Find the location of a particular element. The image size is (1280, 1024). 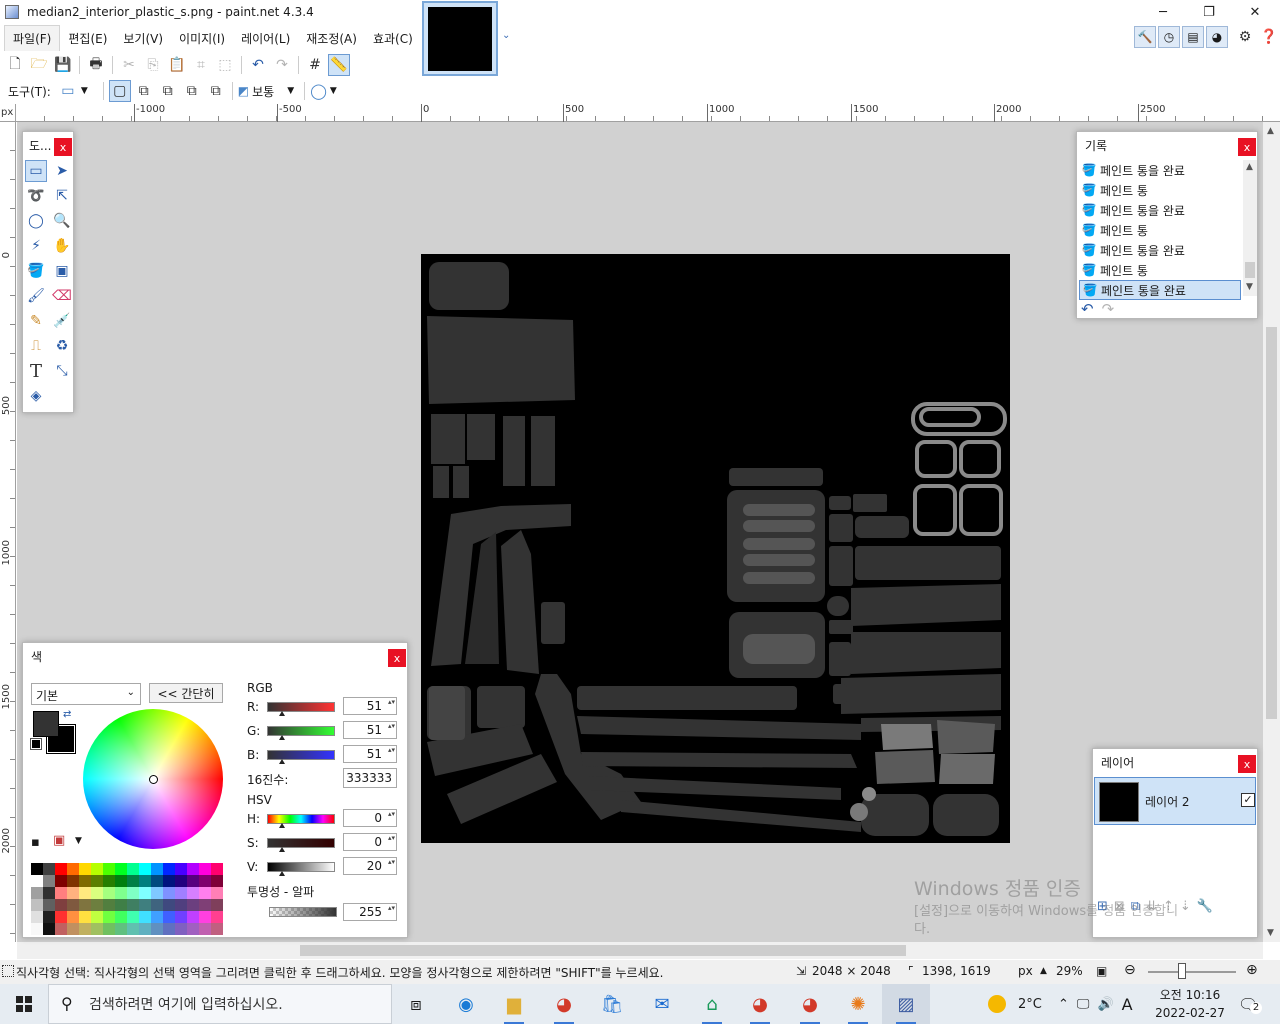

selection-mode-union-icon: ⧉ is located at coordinates (144, 91).